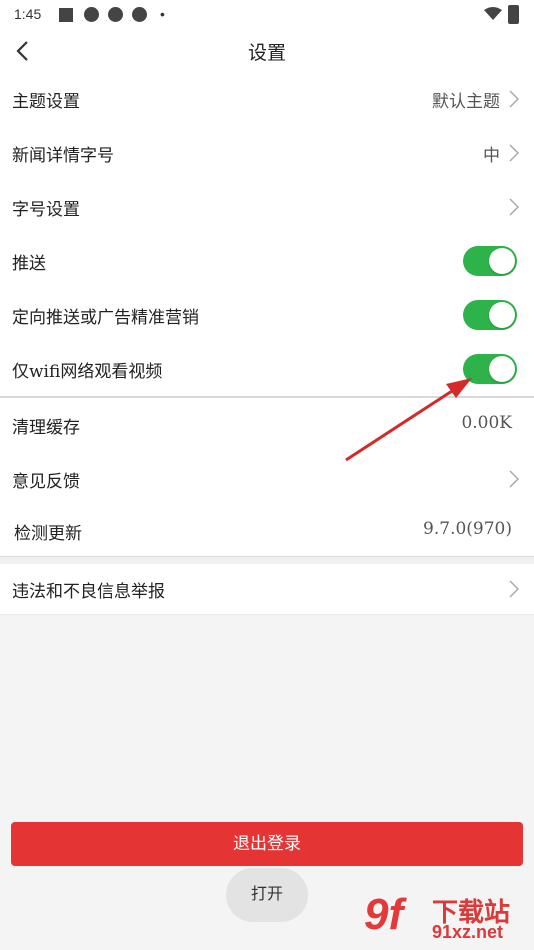 The height and width of the screenshot is (950, 534). What do you see at coordinates (46, 210) in the screenshot?
I see `row-label: 字号设置` at bounding box center [46, 210].